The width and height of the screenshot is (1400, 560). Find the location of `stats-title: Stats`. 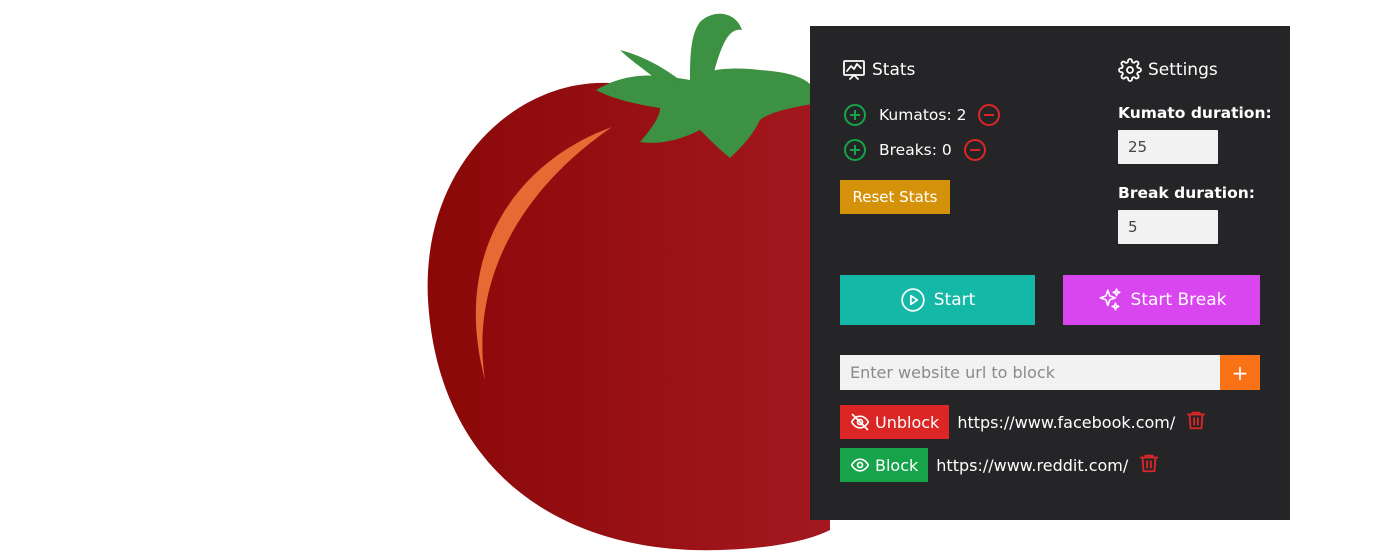

stats-title: Stats is located at coordinates (894, 70).